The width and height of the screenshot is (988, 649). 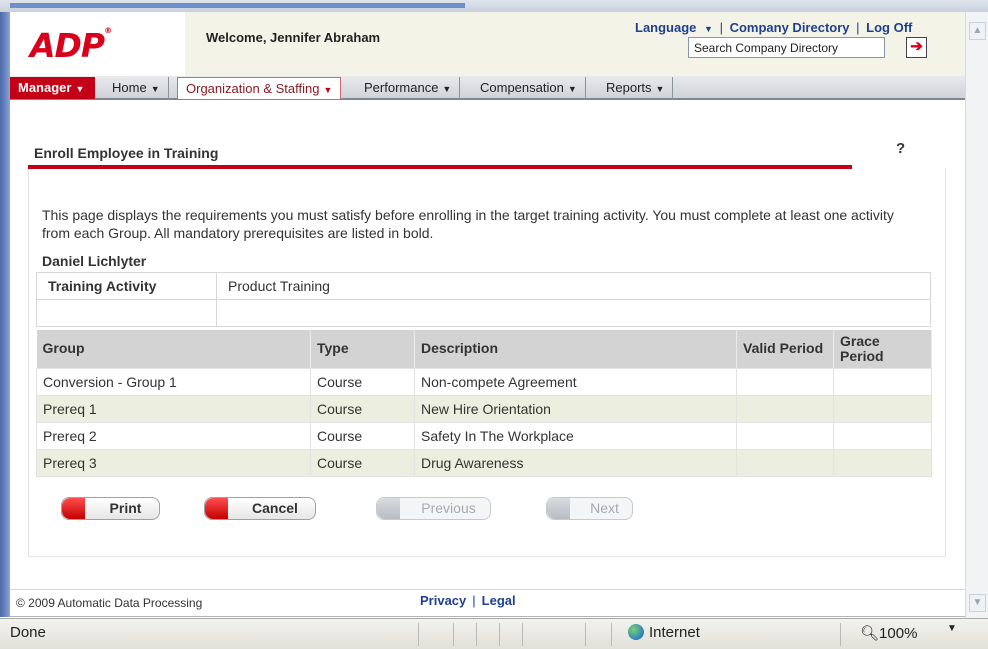 What do you see at coordinates (786, 47) in the screenshot?
I see `search-input: Search Company Directory` at bounding box center [786, 47].